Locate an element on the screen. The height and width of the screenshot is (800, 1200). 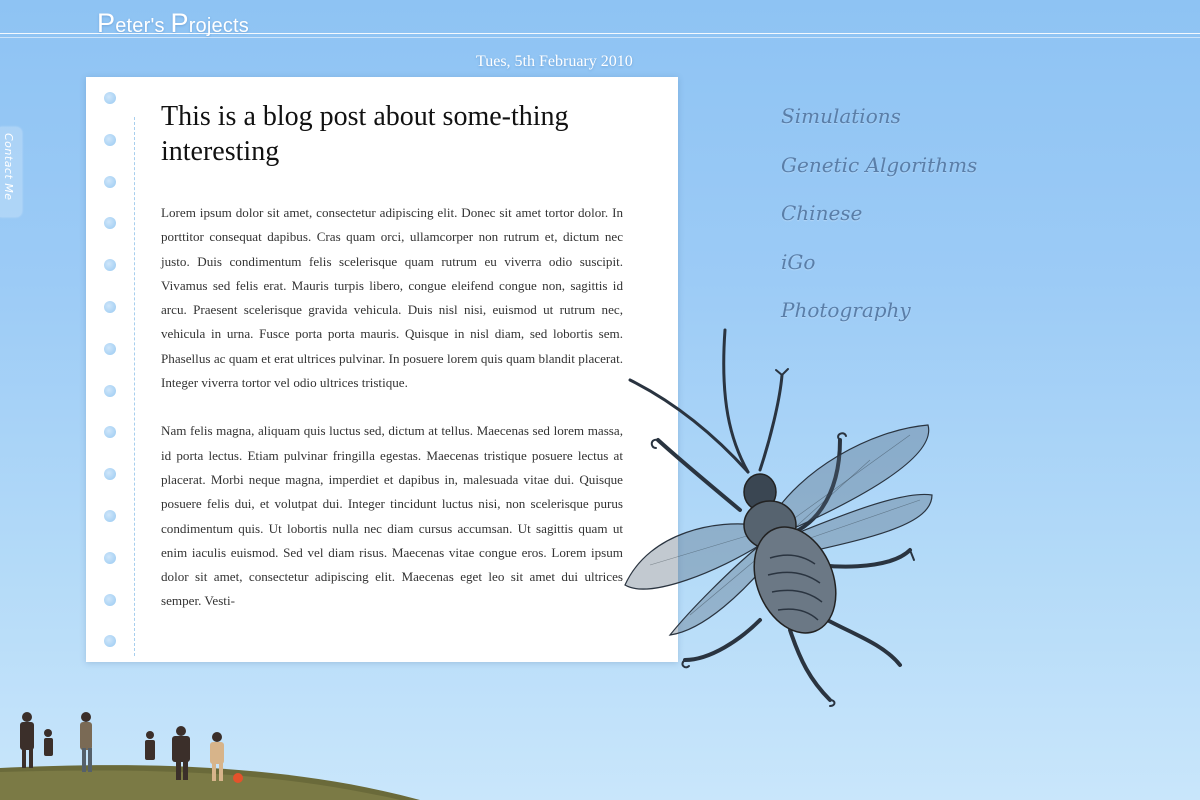
header-divider is located at coordinates (600, 33).